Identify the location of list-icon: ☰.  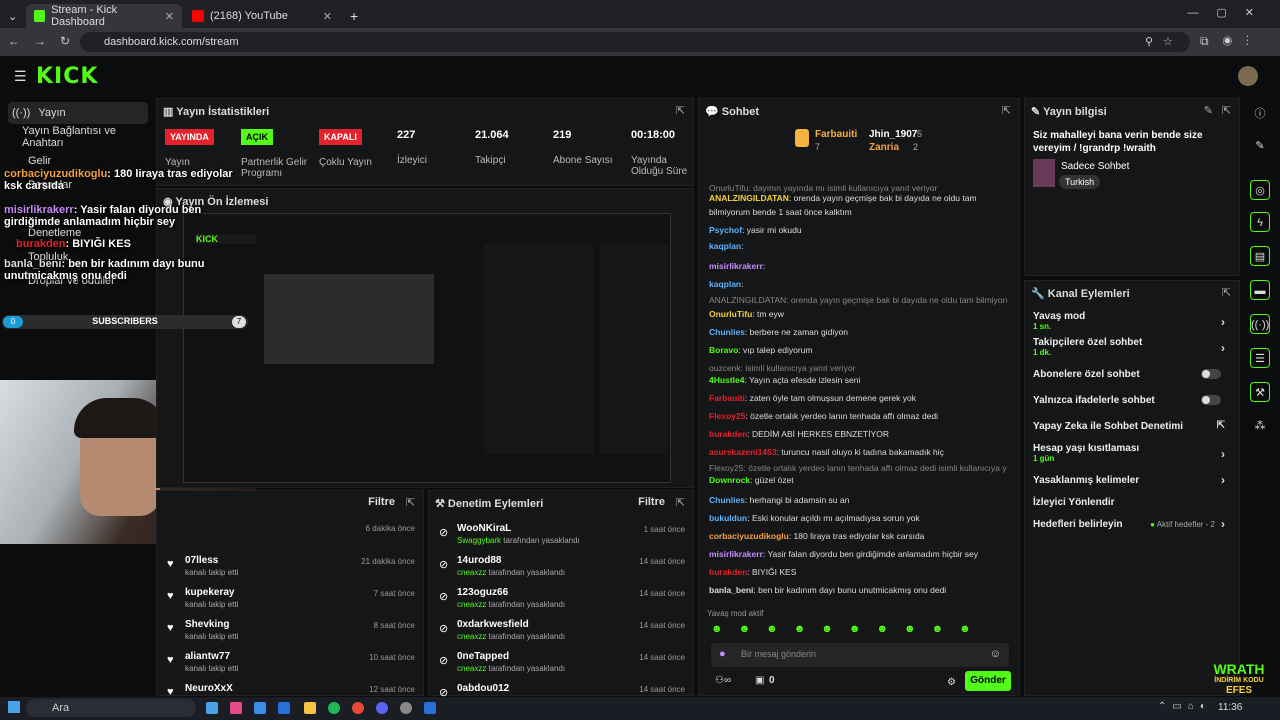
(1260, 358).